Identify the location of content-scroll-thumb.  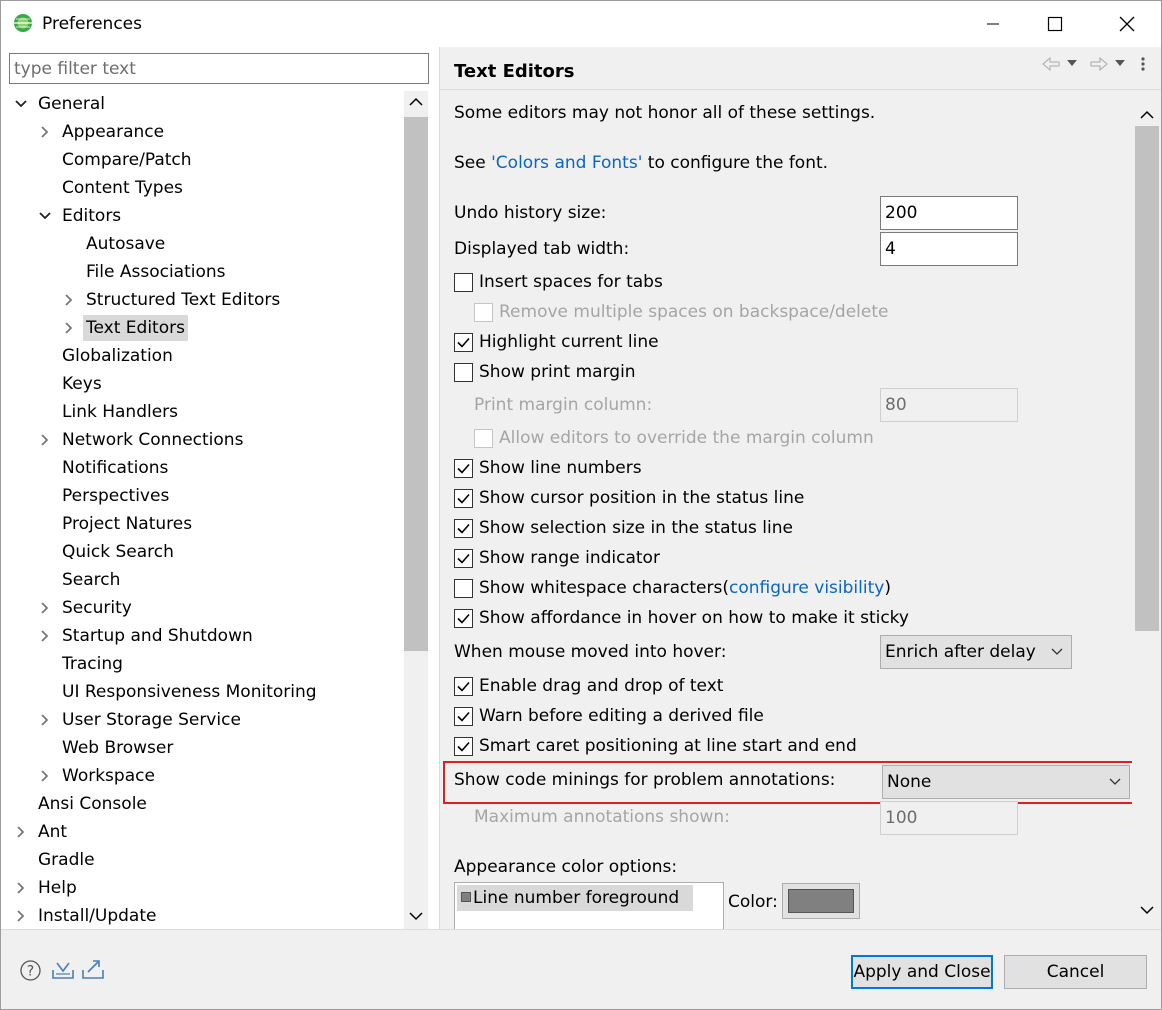
(1147, 378).